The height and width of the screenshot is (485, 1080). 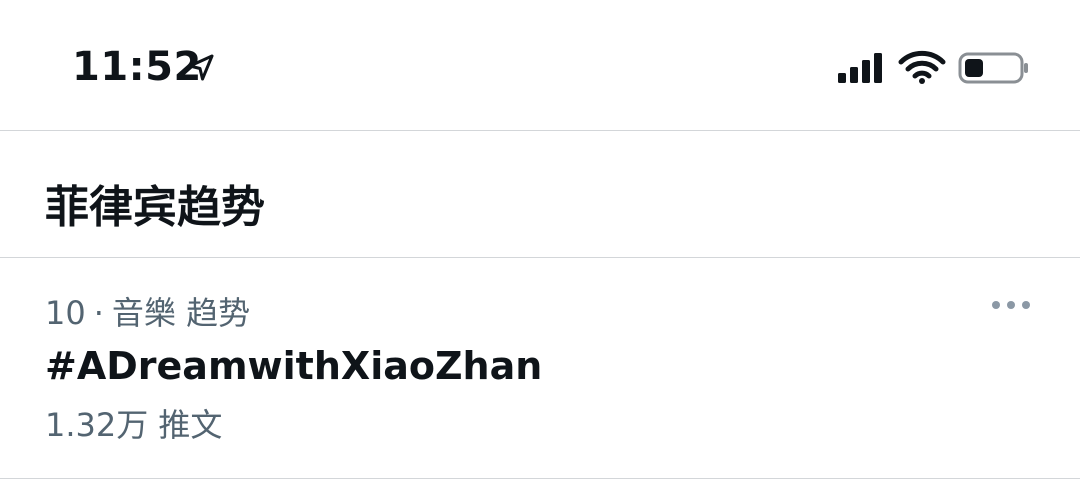 What do you see at coordinates (134, 425) in the screenshot?
I see `trend-tweet-count: 1.32万 推文` at bounding box center [134, 425].